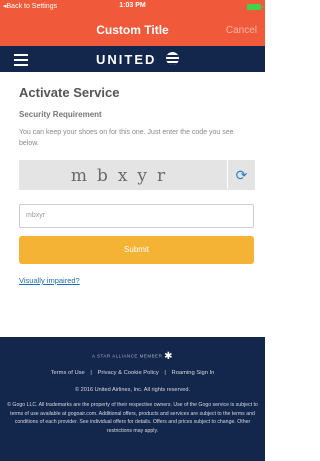  I want to click on battery-icon, so click(255, 7).